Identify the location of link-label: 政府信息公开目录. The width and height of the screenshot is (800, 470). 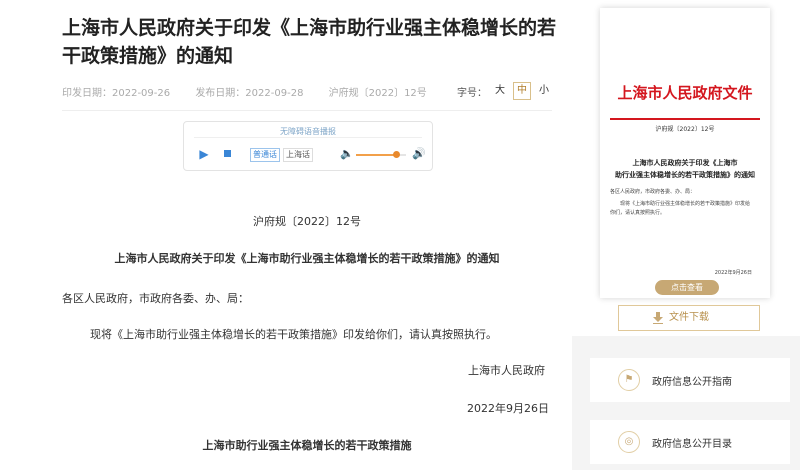
(692, 444).